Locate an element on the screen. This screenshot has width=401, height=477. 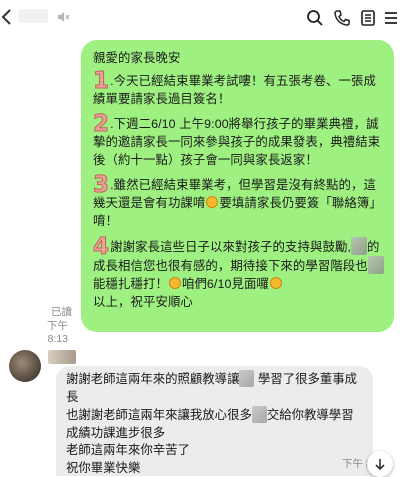
mute-icon is located at coordinates (63, 17).